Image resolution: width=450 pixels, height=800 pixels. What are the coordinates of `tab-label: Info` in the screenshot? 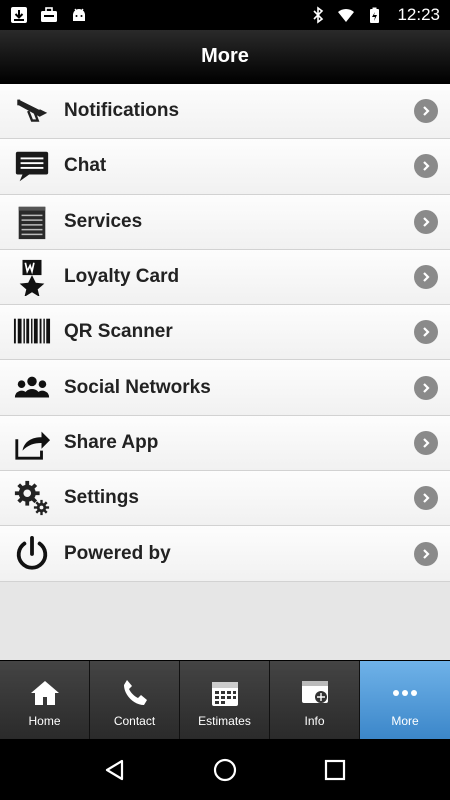 It's located at (314, 721).